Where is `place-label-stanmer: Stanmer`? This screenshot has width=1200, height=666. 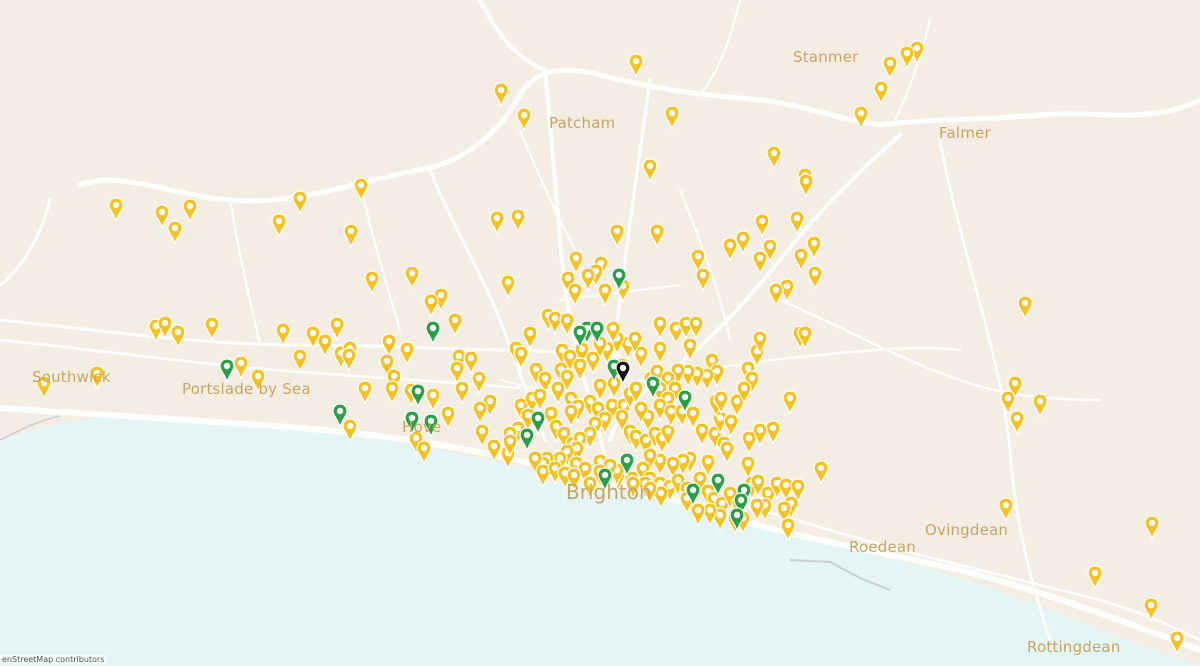 place-label-stanmer: Stanmer is located at coordinates (826, 57).